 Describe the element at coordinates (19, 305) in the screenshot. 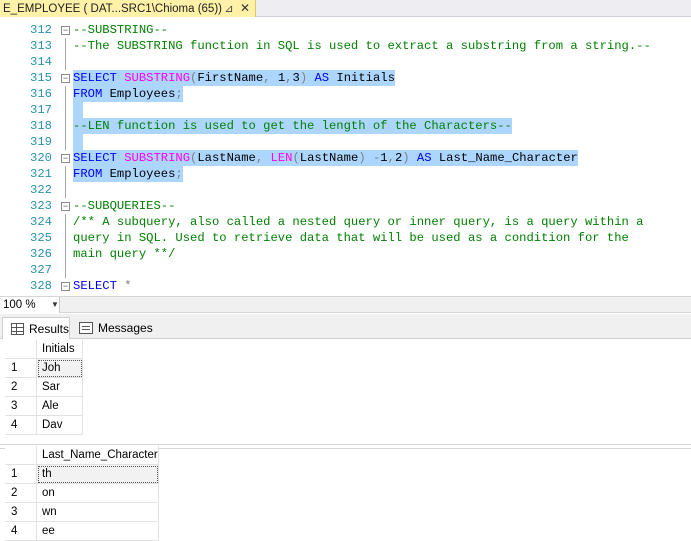

I see `zoom-value: 100 %` at that location.